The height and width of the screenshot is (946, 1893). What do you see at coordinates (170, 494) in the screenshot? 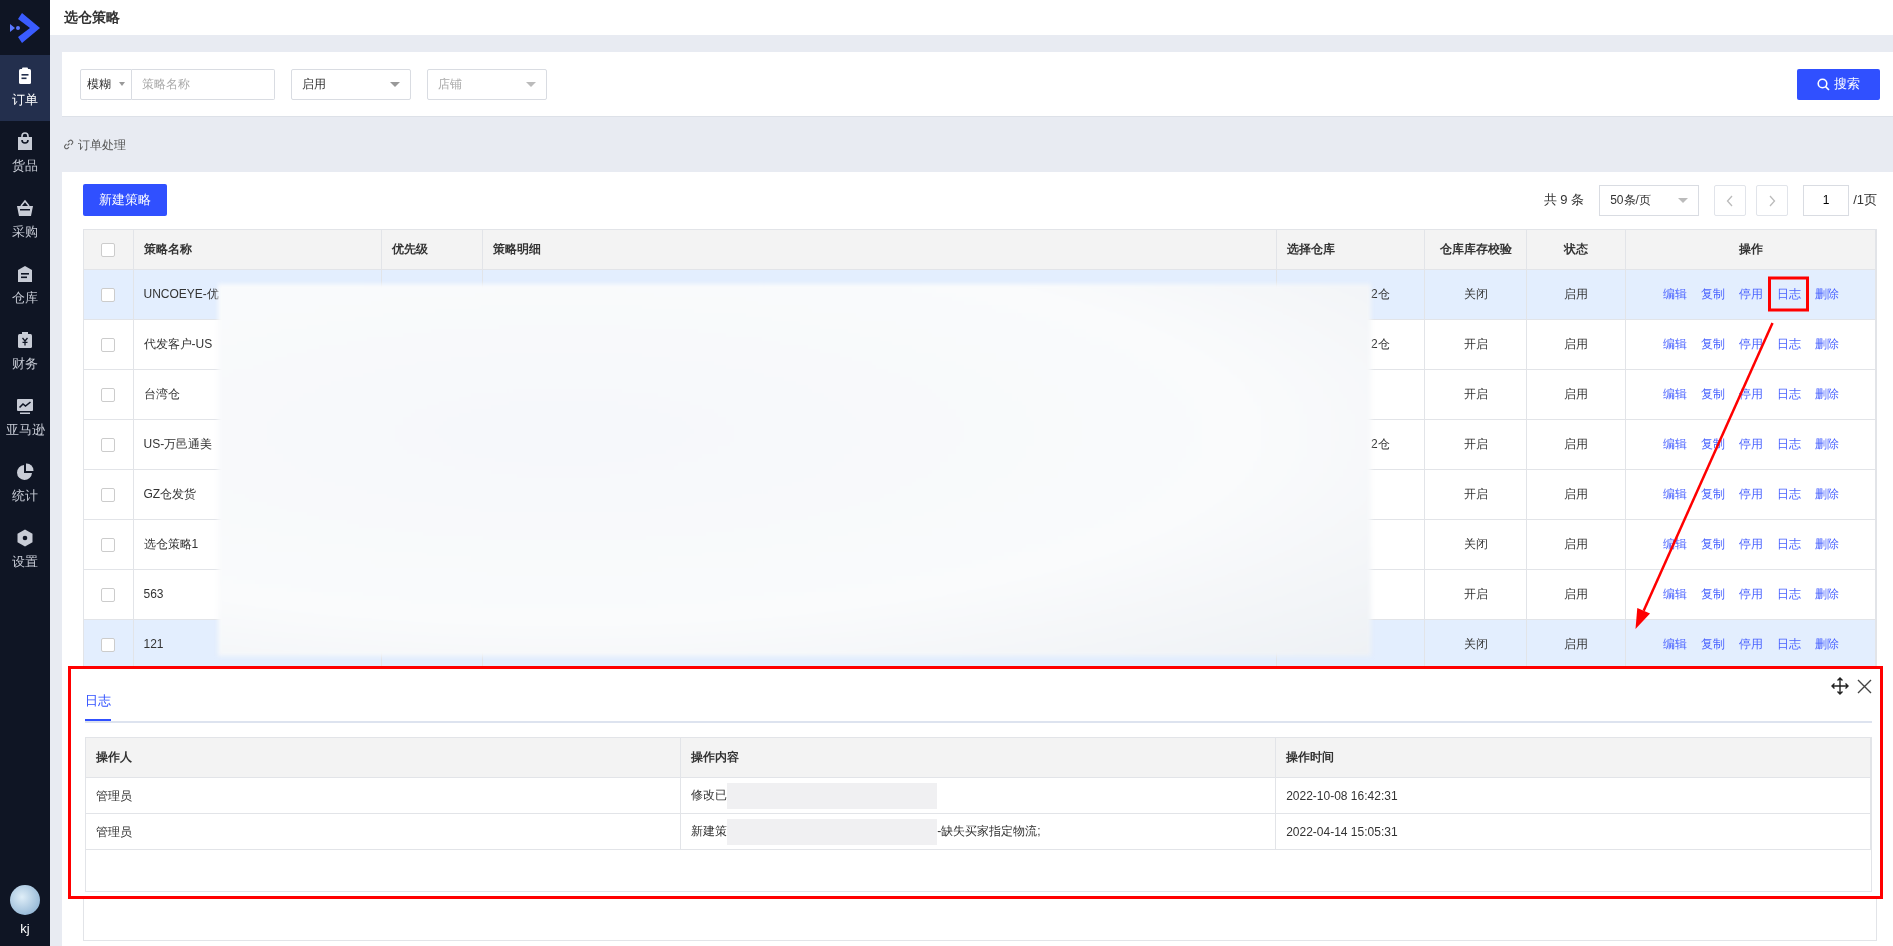
I see `table-cell: GZ仓发货` at bounding box center [170, 494].